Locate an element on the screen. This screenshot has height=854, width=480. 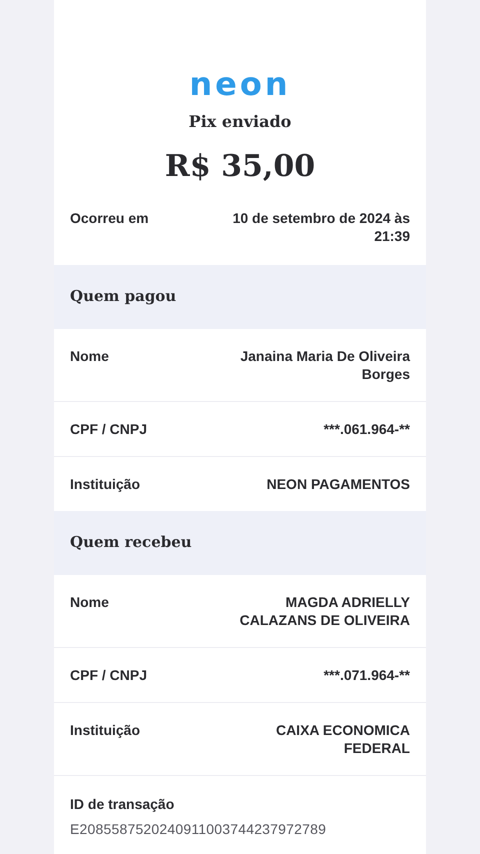
field-label: Ocorreu em is located at coordinates (109, 218).